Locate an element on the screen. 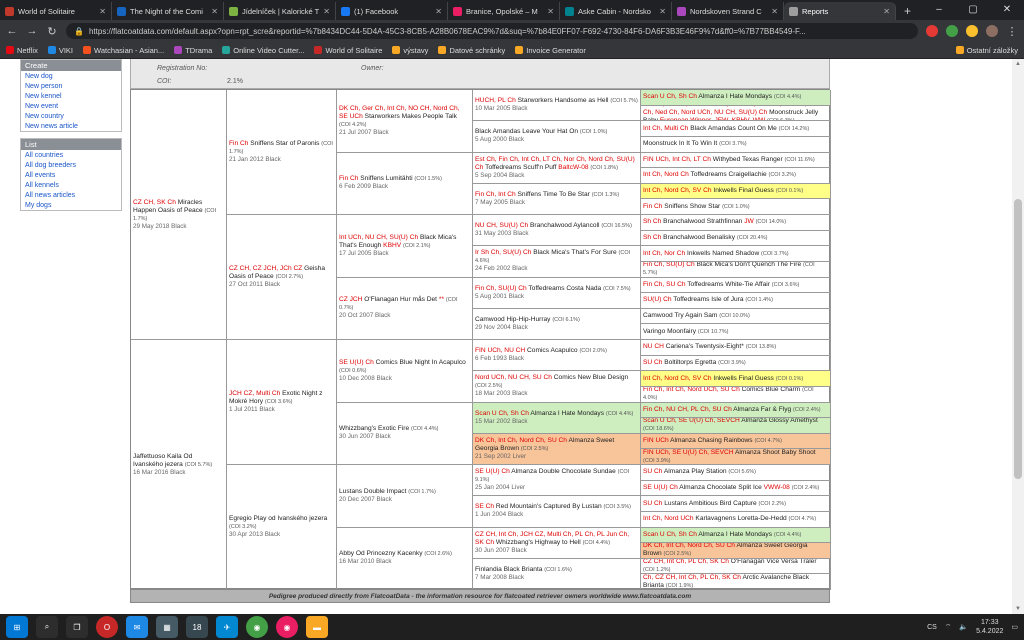 Image resolution: width=1024 pixels, height=640 pixels. notifications-icon: ▭ is located at coordinates (1014, 627).